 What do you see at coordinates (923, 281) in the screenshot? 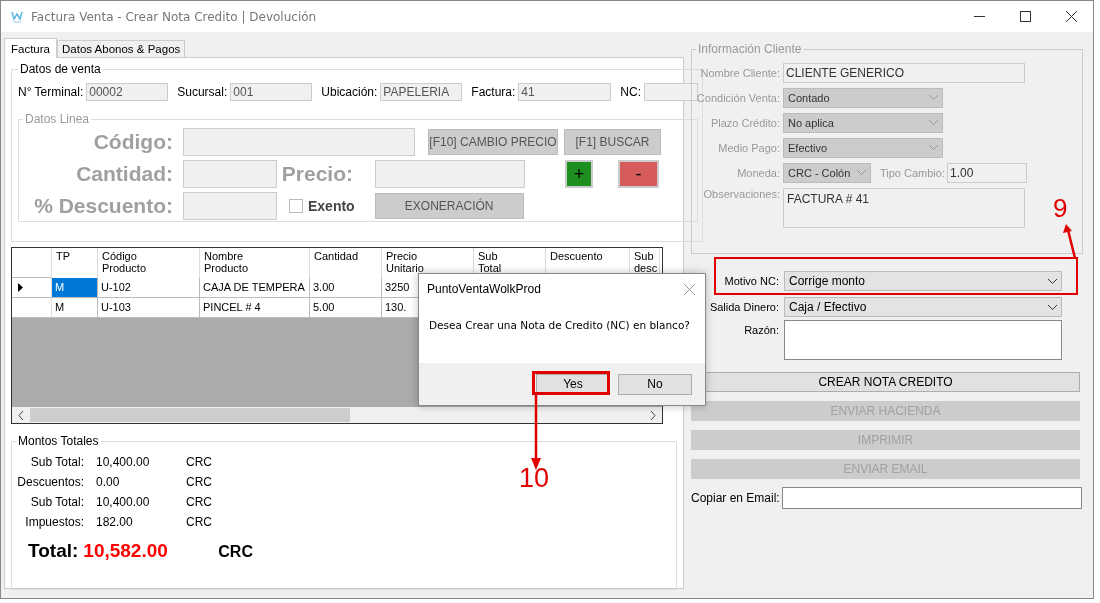
I see `dropdown: Corrige monto` at bounding box center [923, 281].